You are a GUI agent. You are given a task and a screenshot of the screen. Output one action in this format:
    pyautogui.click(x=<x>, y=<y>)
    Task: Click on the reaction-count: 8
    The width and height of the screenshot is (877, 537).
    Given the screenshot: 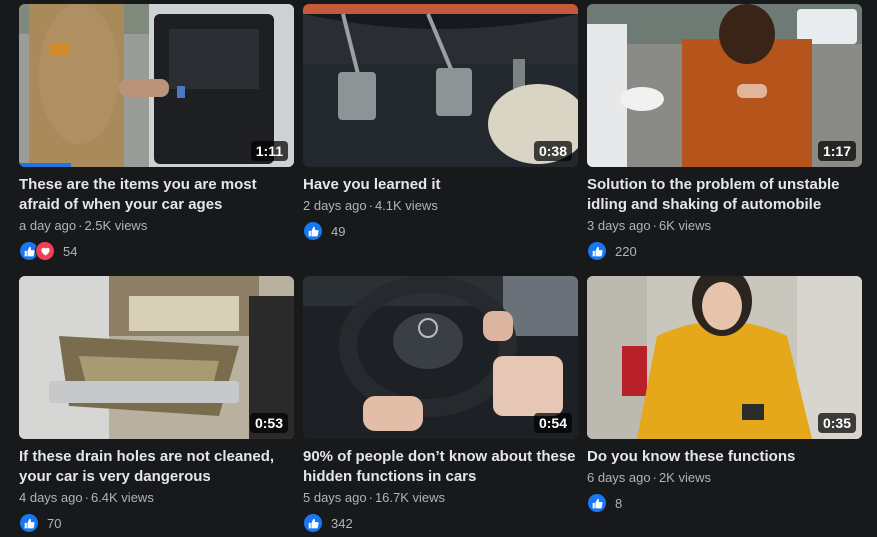 What is the action you would take?
    pyautogui.click(x=619, y=503)
    